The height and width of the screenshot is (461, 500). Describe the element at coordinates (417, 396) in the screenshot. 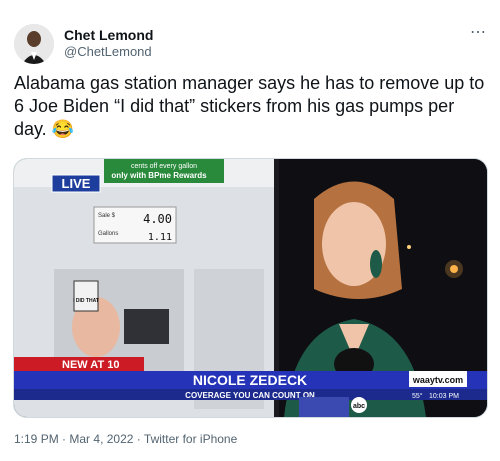

I see `temperature: 55°` at that location.